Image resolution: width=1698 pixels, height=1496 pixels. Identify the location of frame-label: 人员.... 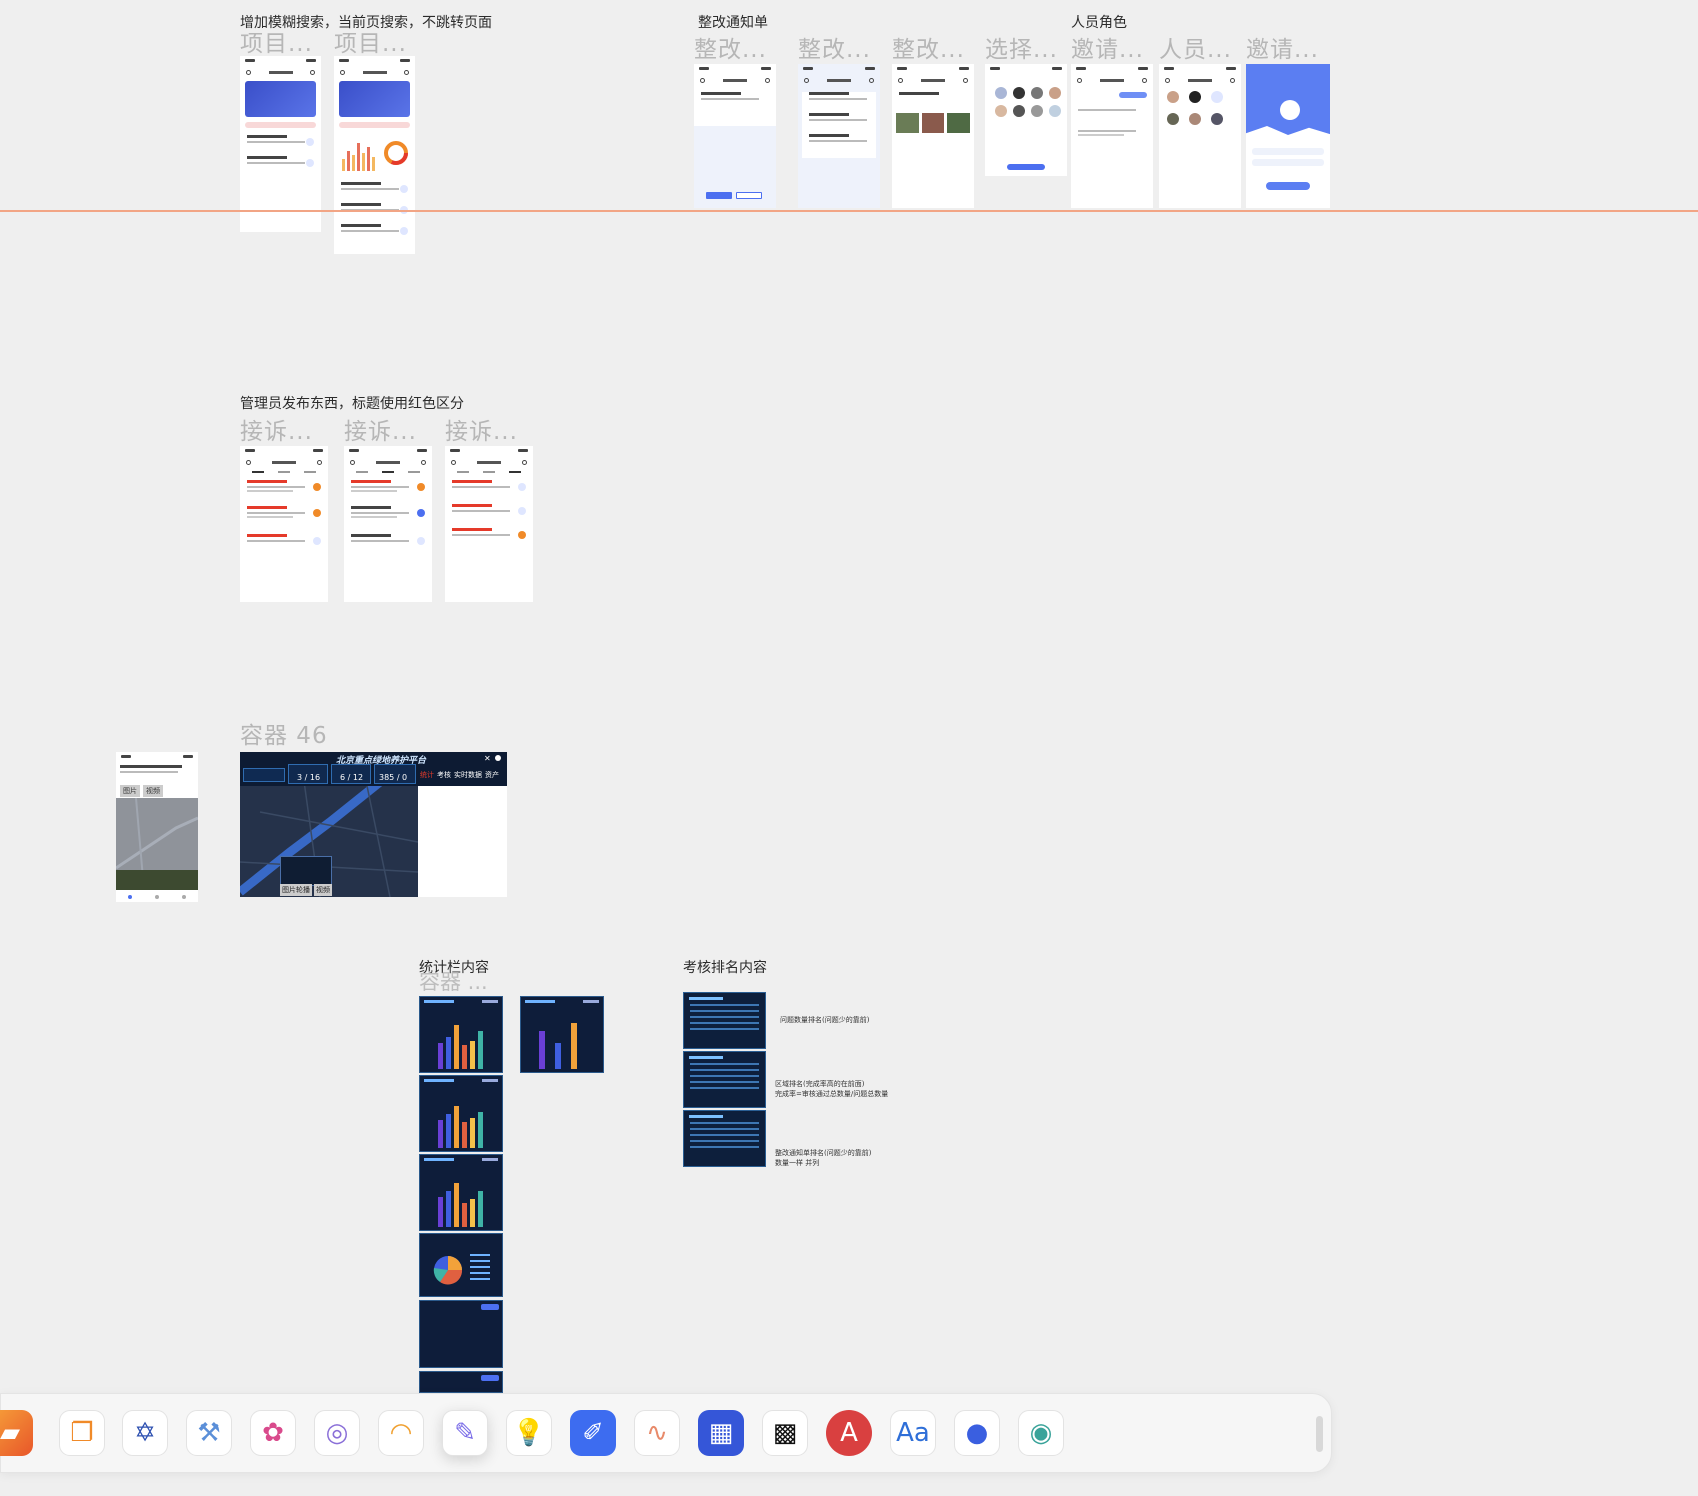
(1195, 47).